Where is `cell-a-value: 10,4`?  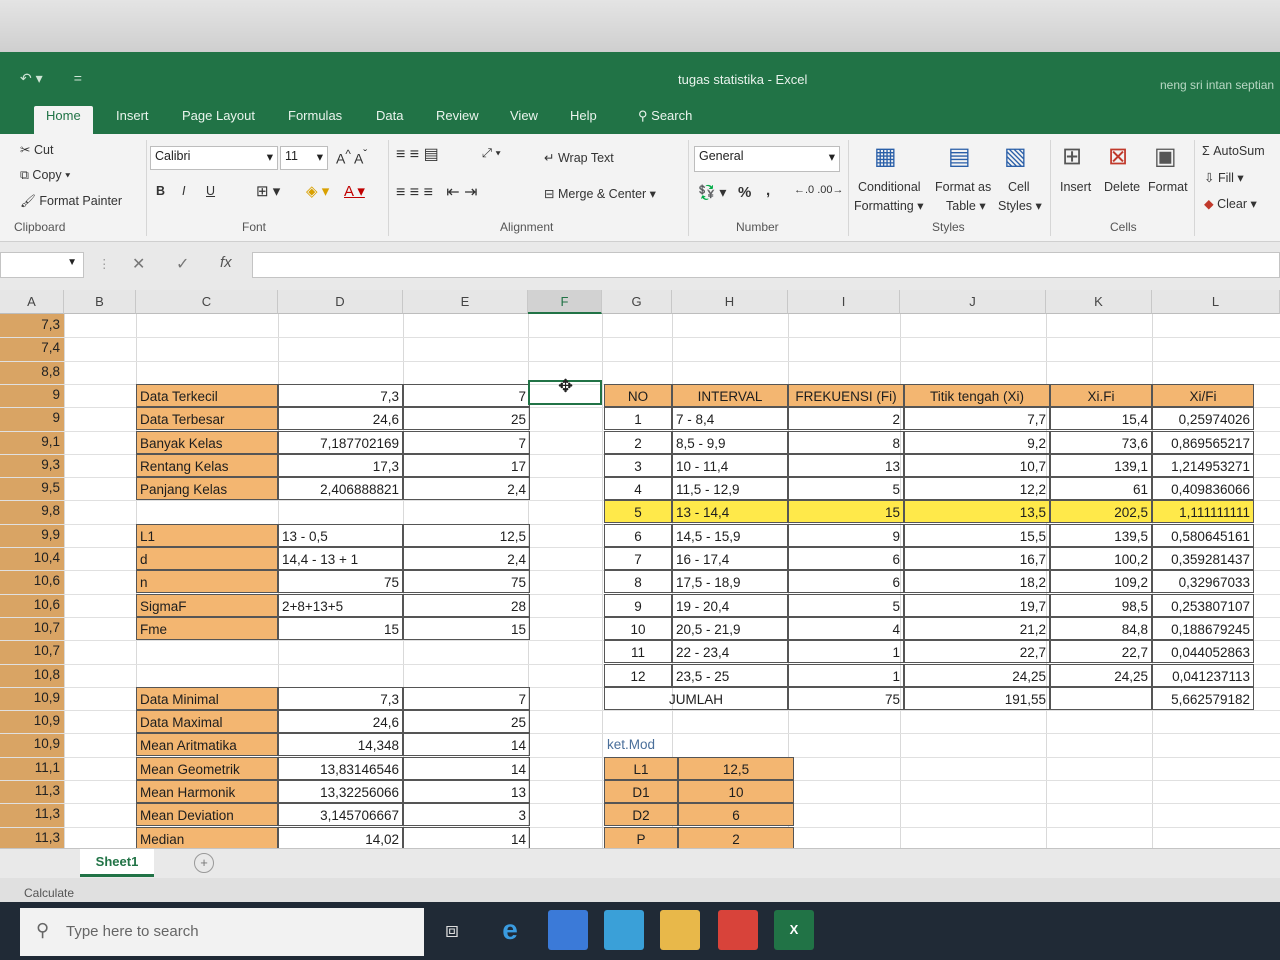 cell-a-value: 10,4 is located at coordinates (30, 557).